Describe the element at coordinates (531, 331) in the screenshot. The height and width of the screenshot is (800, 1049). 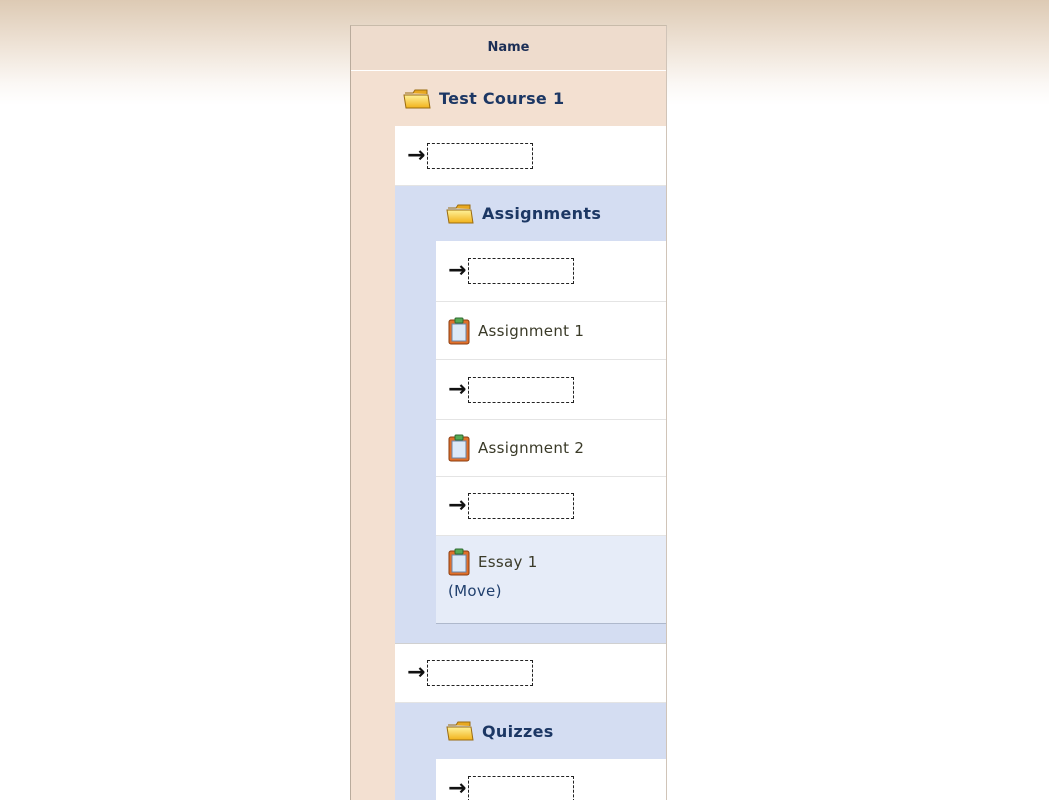
I see `item-label: Assignment 1` at that location.